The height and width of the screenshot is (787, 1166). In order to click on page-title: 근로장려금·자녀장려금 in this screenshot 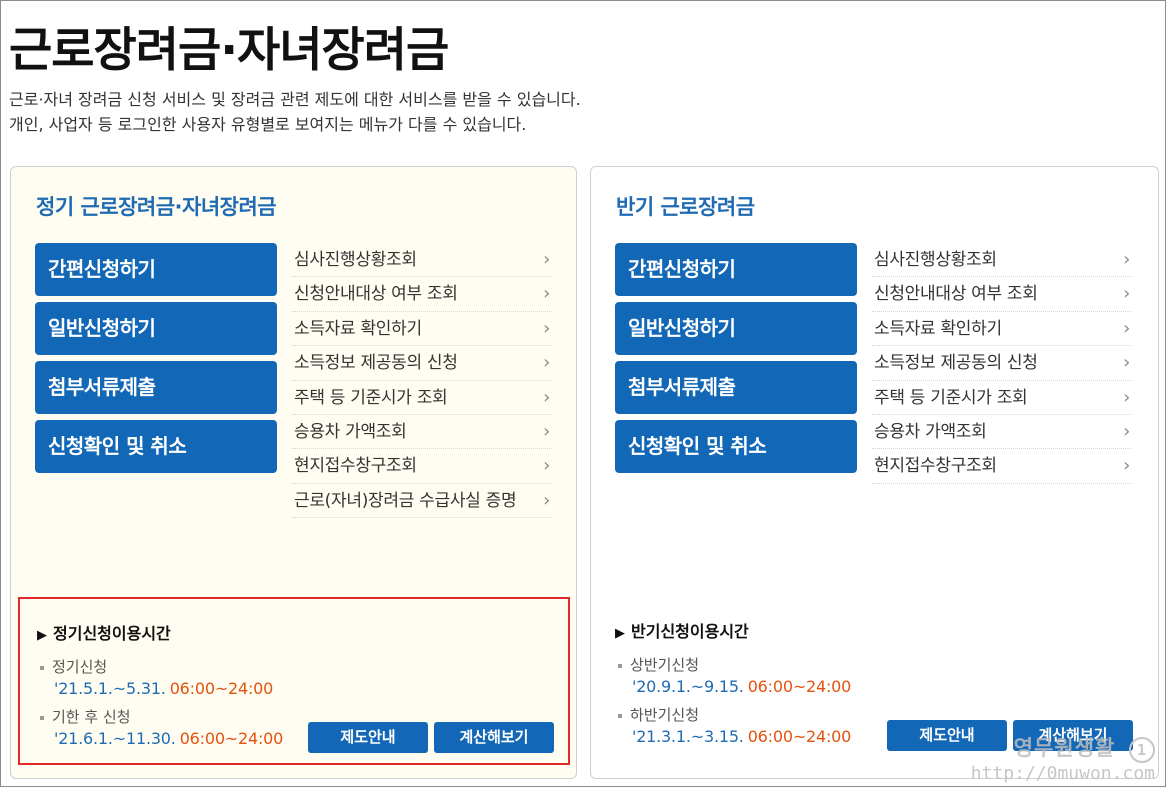, I will do `click(229, 50)`.